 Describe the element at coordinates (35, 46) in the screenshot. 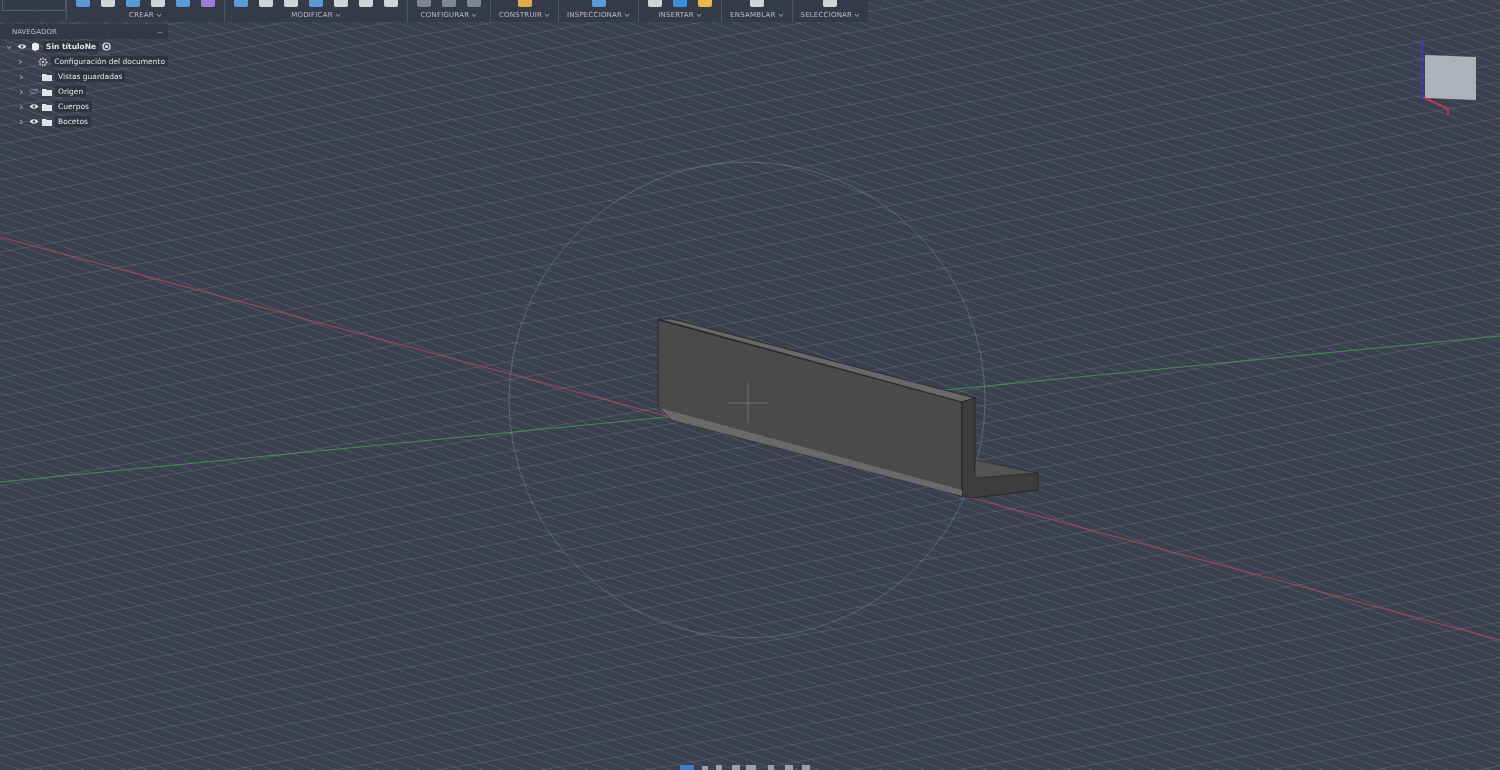

I see `document-icon` at that location.